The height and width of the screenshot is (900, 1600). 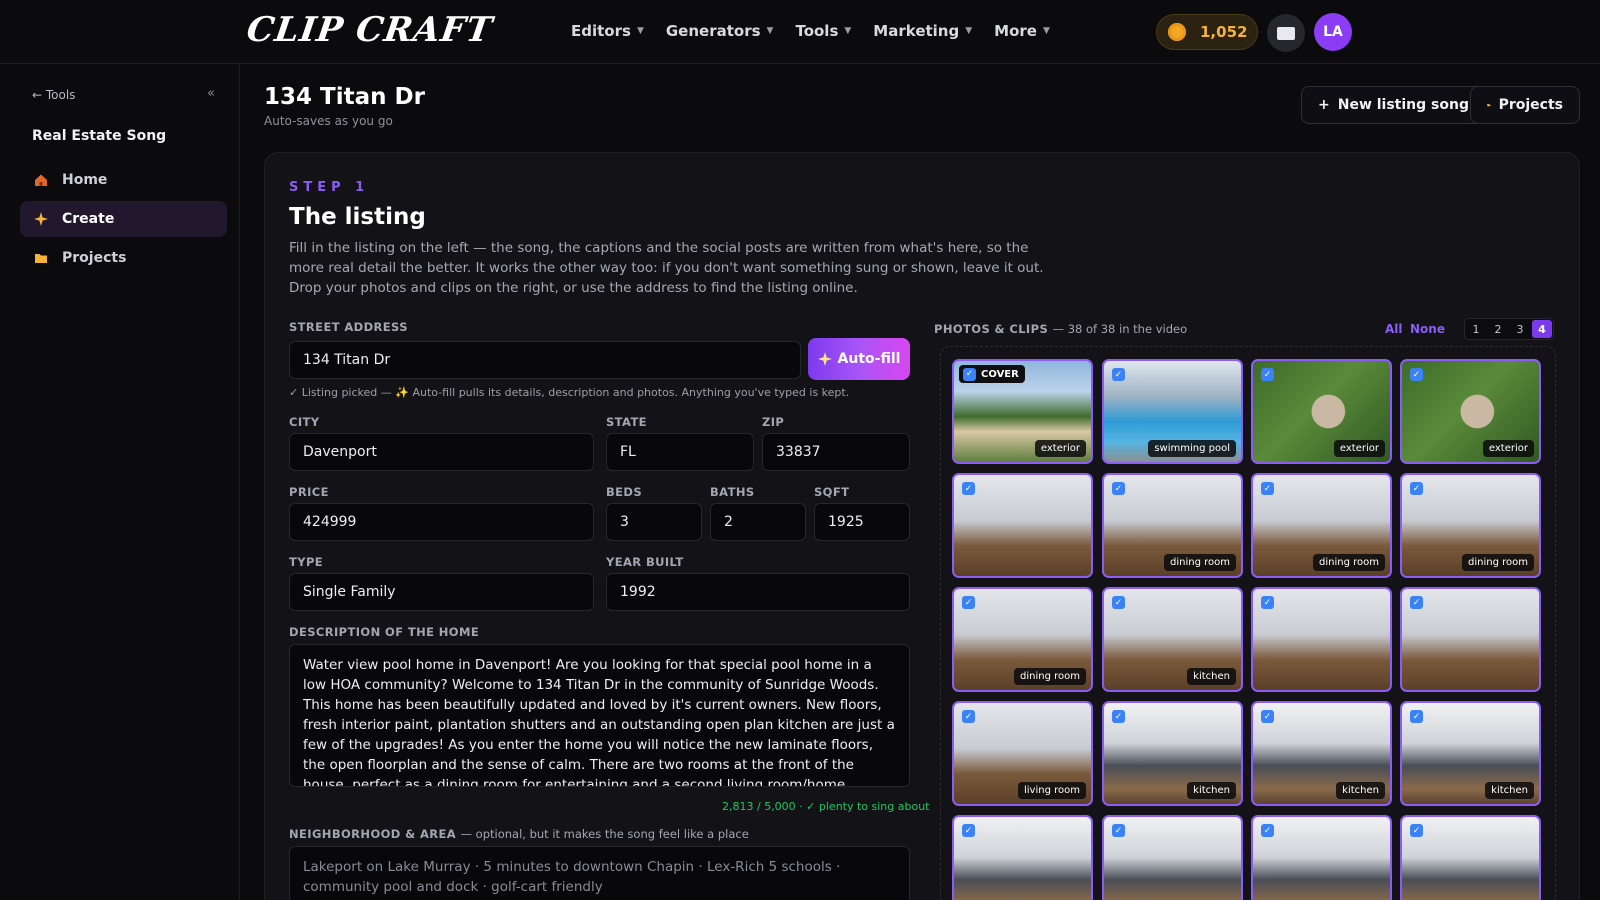 I want to click on page-2-button: 2, so click(x=1498, y=329).